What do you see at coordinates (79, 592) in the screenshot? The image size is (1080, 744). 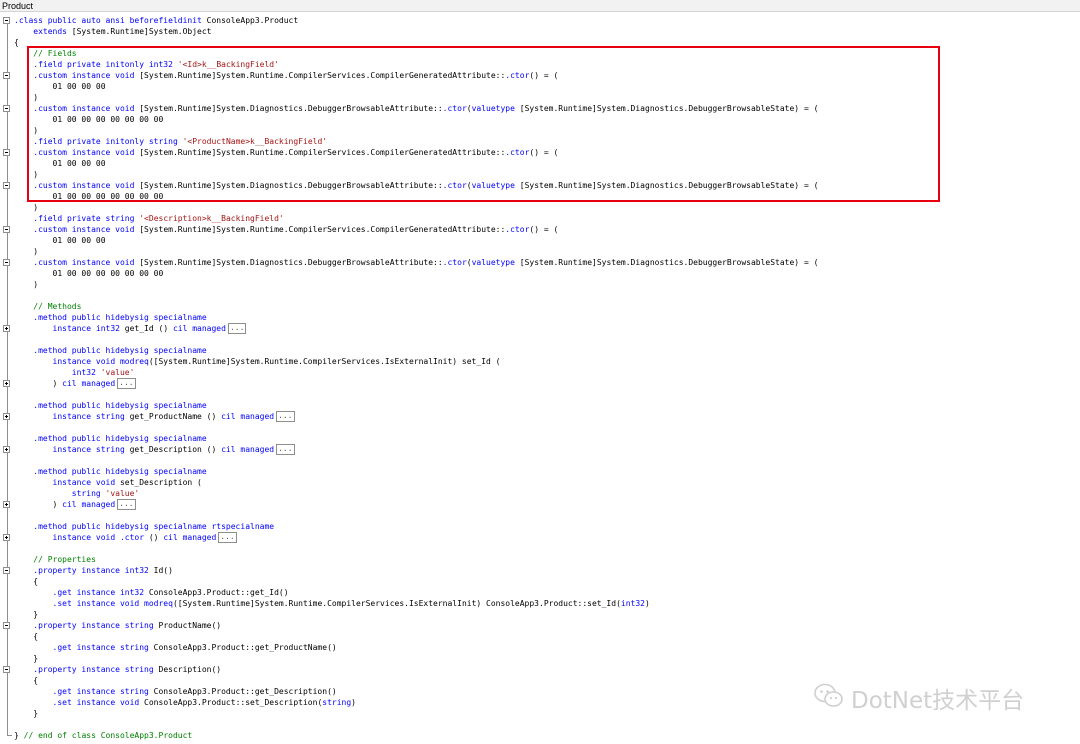 I see `code-token: .get instance int32` at bounding box center [79, 592].